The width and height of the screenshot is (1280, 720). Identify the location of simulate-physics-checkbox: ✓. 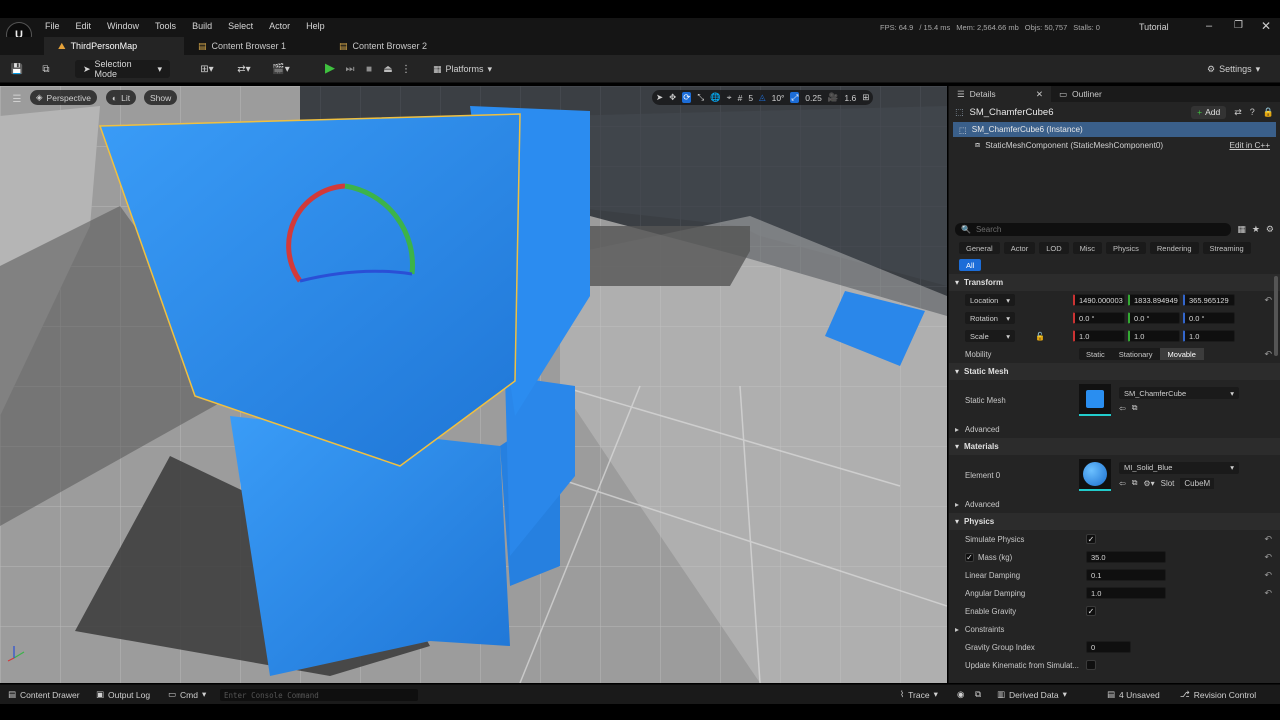
(1091, 539).